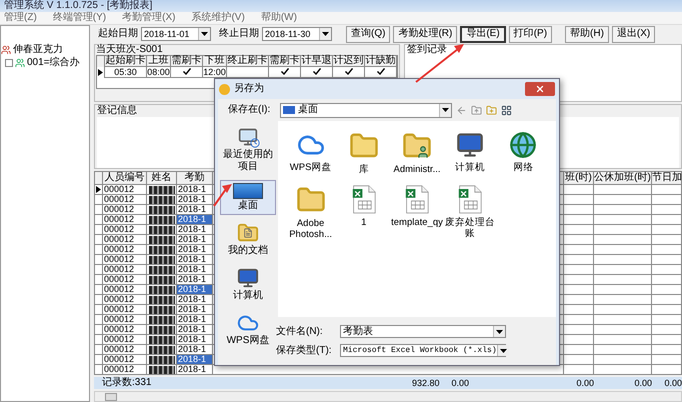 Image resolution: width=682 pixels, height=402 pixels. What do you see at coordinates (161, 178) in the screenshot?
I see `column-header: 姓名` at bounding box center [161, 178].